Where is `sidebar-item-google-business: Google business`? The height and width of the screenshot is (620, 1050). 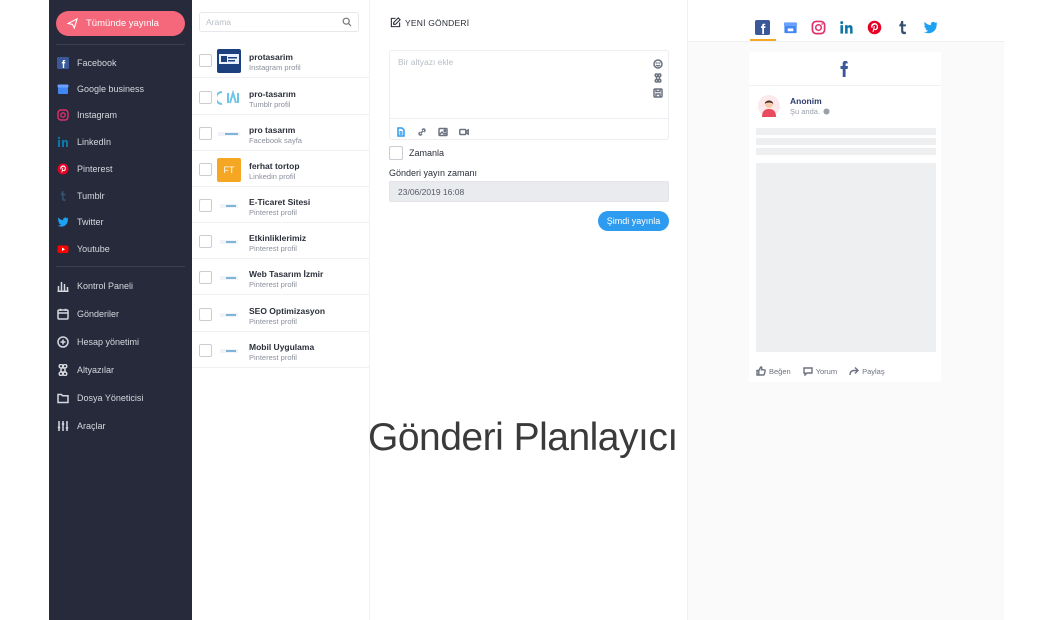
sidebar-item-google-business: Google business is located at coordinates (100, 89).